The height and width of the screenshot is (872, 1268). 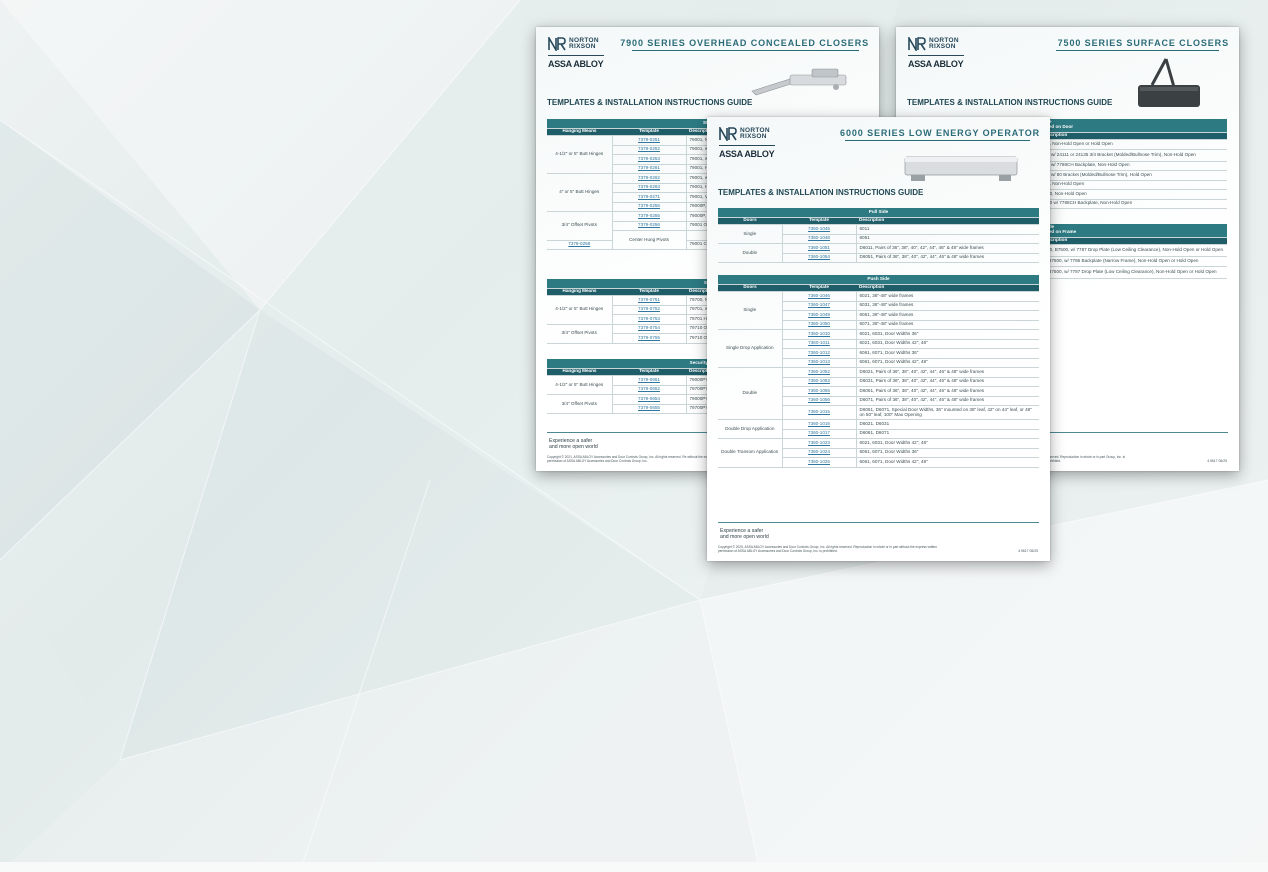 What do you see at coordinates (819, 412) in the screenshot?
I see `template-link: 7360-1015` at bounding box center [819, 412].